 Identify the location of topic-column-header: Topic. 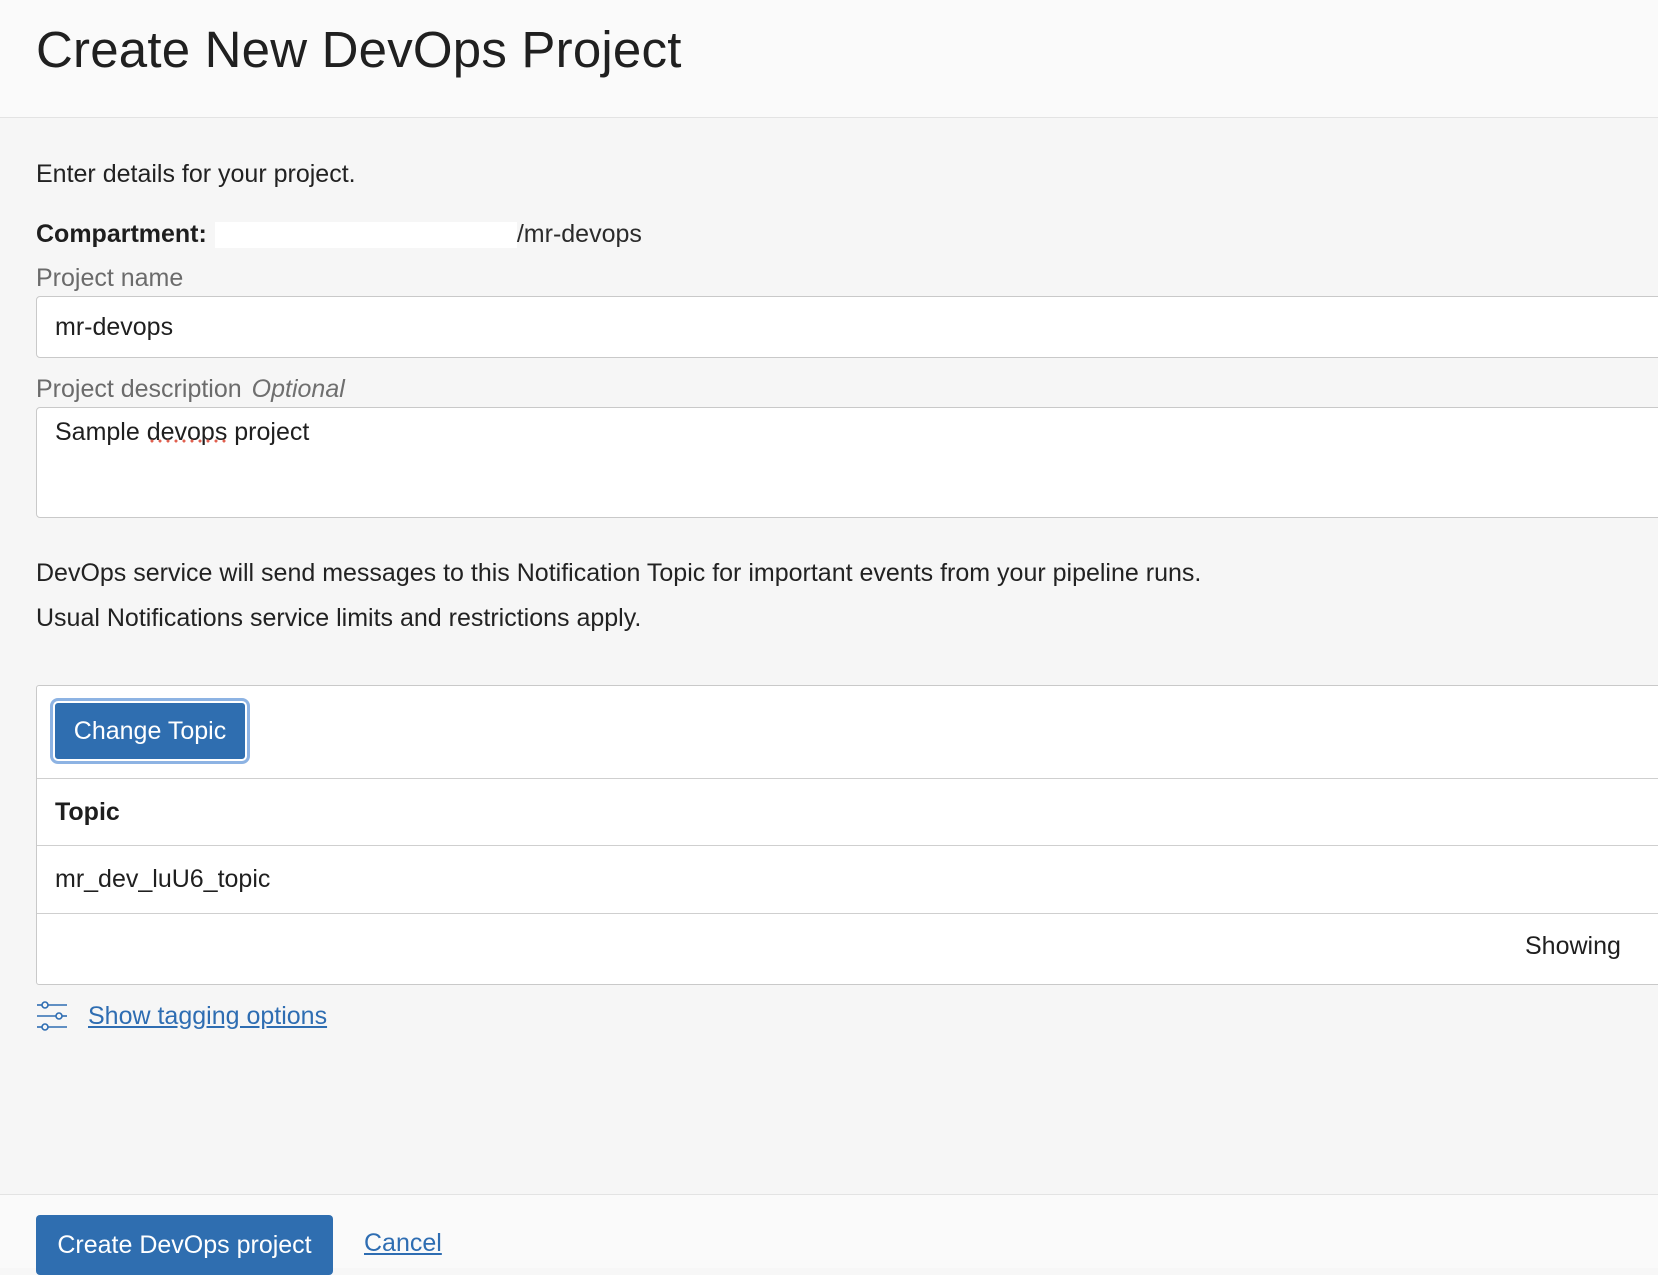
(87, 812).